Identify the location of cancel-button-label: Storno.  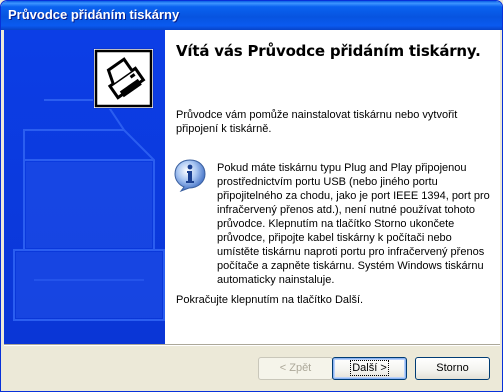
(452, 368).